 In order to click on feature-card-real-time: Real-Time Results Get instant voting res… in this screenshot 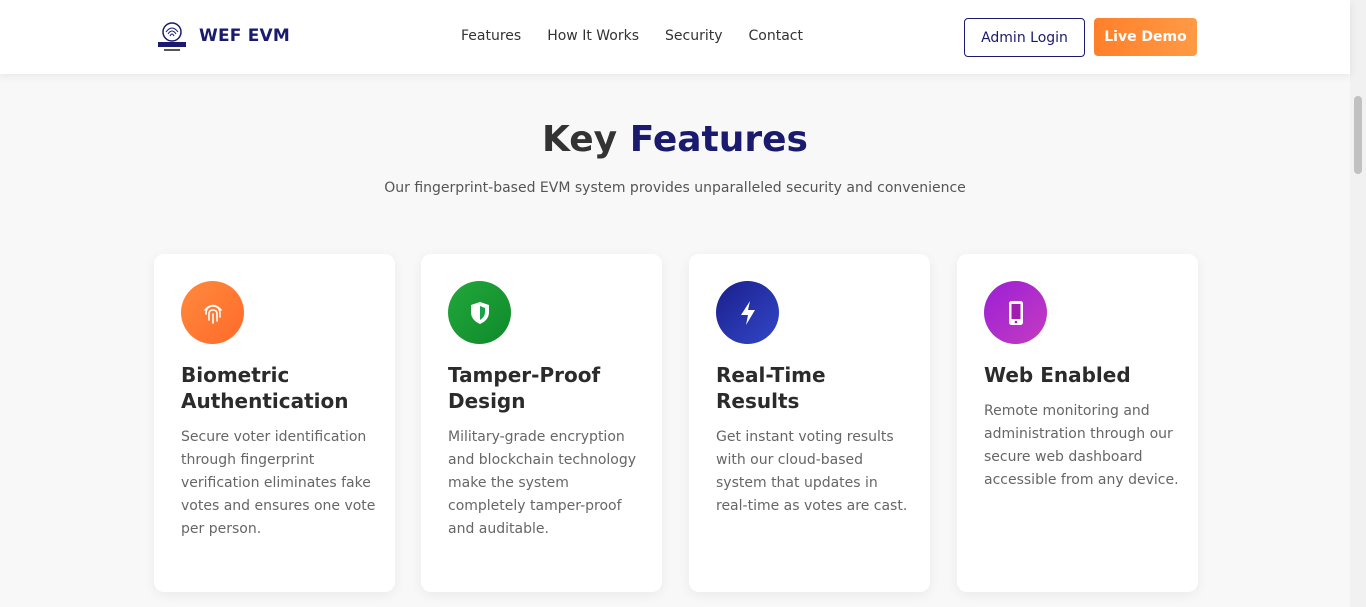, I will do `click(809, 423)`.